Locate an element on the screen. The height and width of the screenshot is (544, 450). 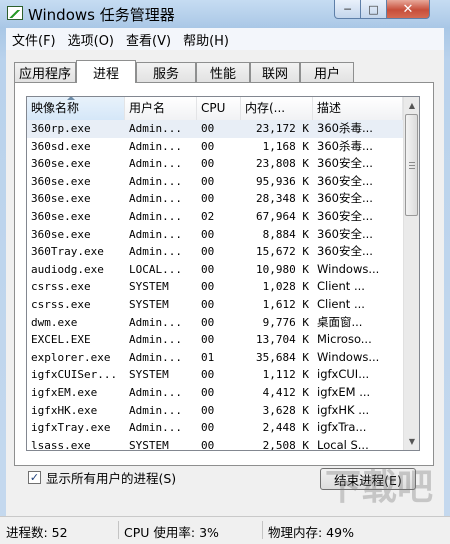
vertical-scrollbar: ▲ ▼ is located at coordinates (411, 273).